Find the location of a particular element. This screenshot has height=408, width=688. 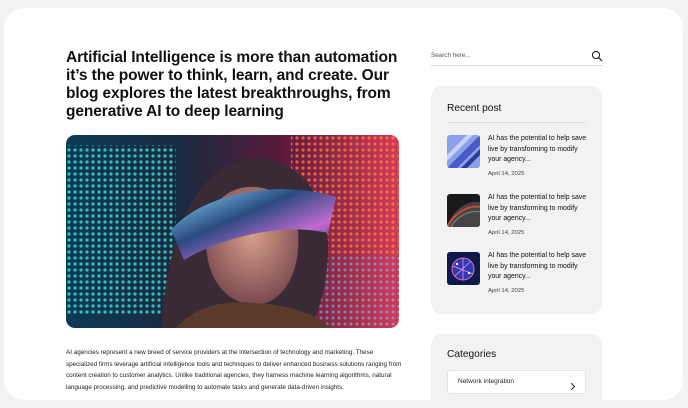

category-item-network-integration: Network integration is located at coordinates (516, 382).